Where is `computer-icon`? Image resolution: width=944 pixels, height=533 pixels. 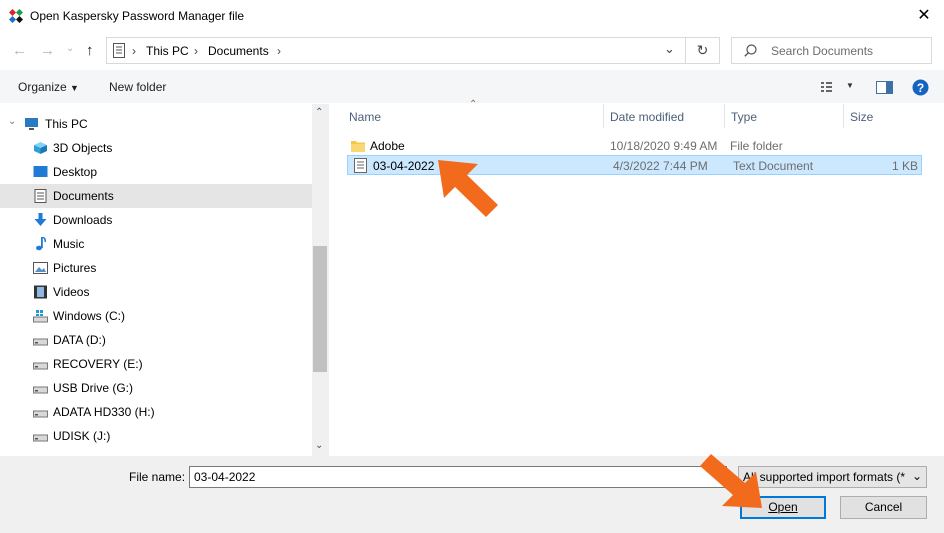 computer-icon is located at coordinates (31, 124).